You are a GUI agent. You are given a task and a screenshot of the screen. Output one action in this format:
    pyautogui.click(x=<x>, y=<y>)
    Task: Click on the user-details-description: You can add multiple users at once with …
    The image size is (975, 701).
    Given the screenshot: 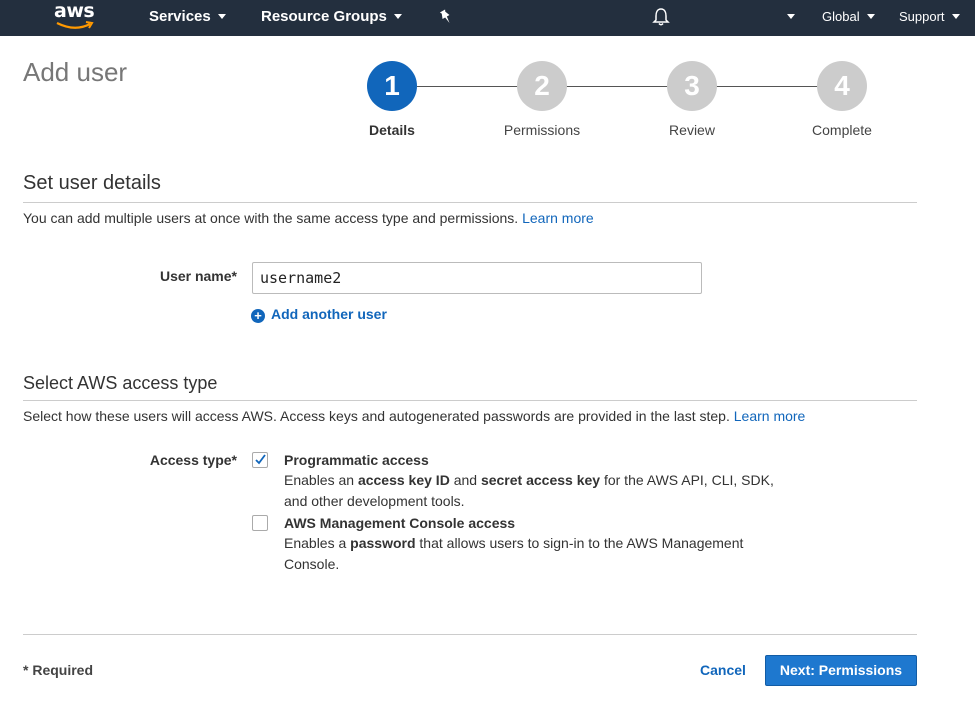 What is the action you would take?
    pyautogui.click(x=308, y=218)
    